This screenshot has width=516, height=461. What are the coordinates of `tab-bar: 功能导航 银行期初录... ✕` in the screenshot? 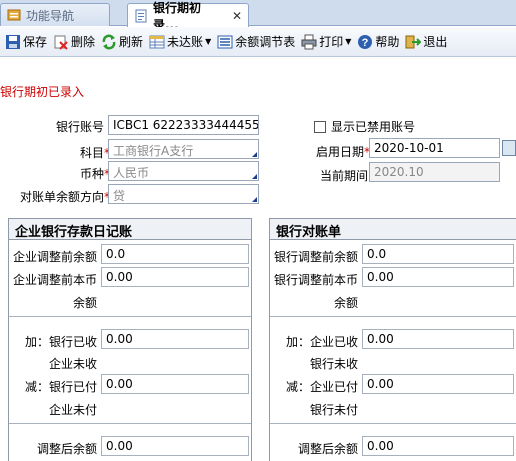 It's located at (258, 16).